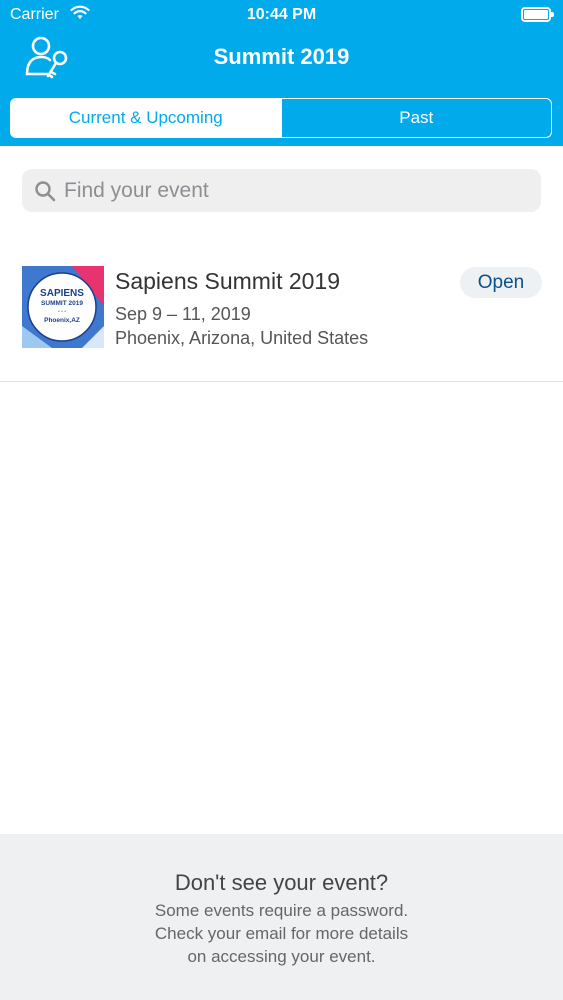 Image resolution: width=563 pixels, height=1000 pixels. Describe the element at coordinates (281, 56) in the screenshot. I see `page-title: Summit 2019` at that location.